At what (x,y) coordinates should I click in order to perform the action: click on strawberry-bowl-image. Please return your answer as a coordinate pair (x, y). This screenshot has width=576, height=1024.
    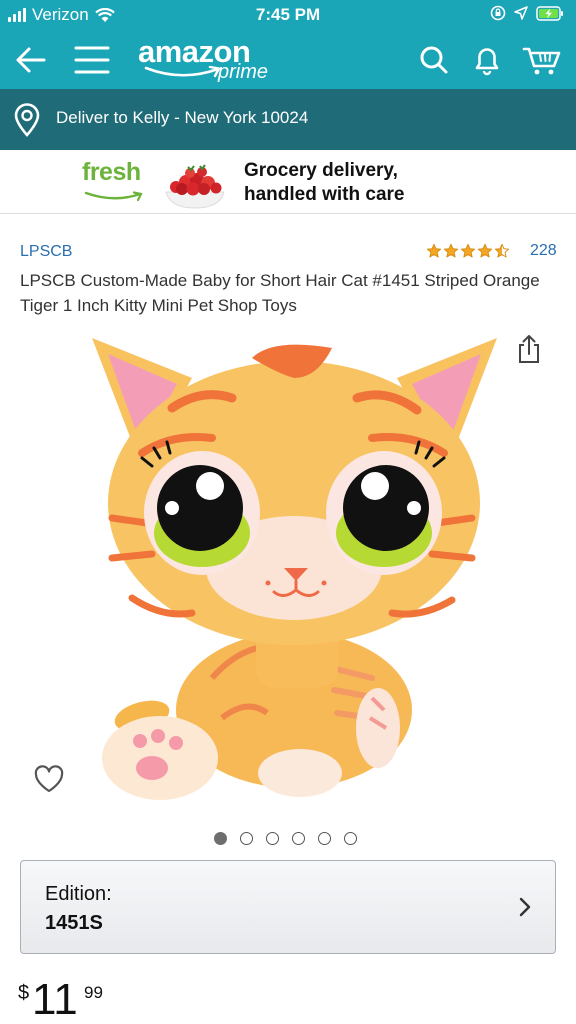
    Looking at the image, I should click on (195, 186).